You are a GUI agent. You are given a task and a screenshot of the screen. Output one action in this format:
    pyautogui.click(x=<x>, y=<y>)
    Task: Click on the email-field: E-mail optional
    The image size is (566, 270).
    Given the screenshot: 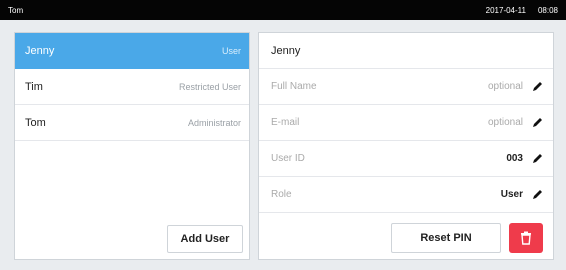 What is the action you would take?
    pyautogui.click(x=406, y=123)
    